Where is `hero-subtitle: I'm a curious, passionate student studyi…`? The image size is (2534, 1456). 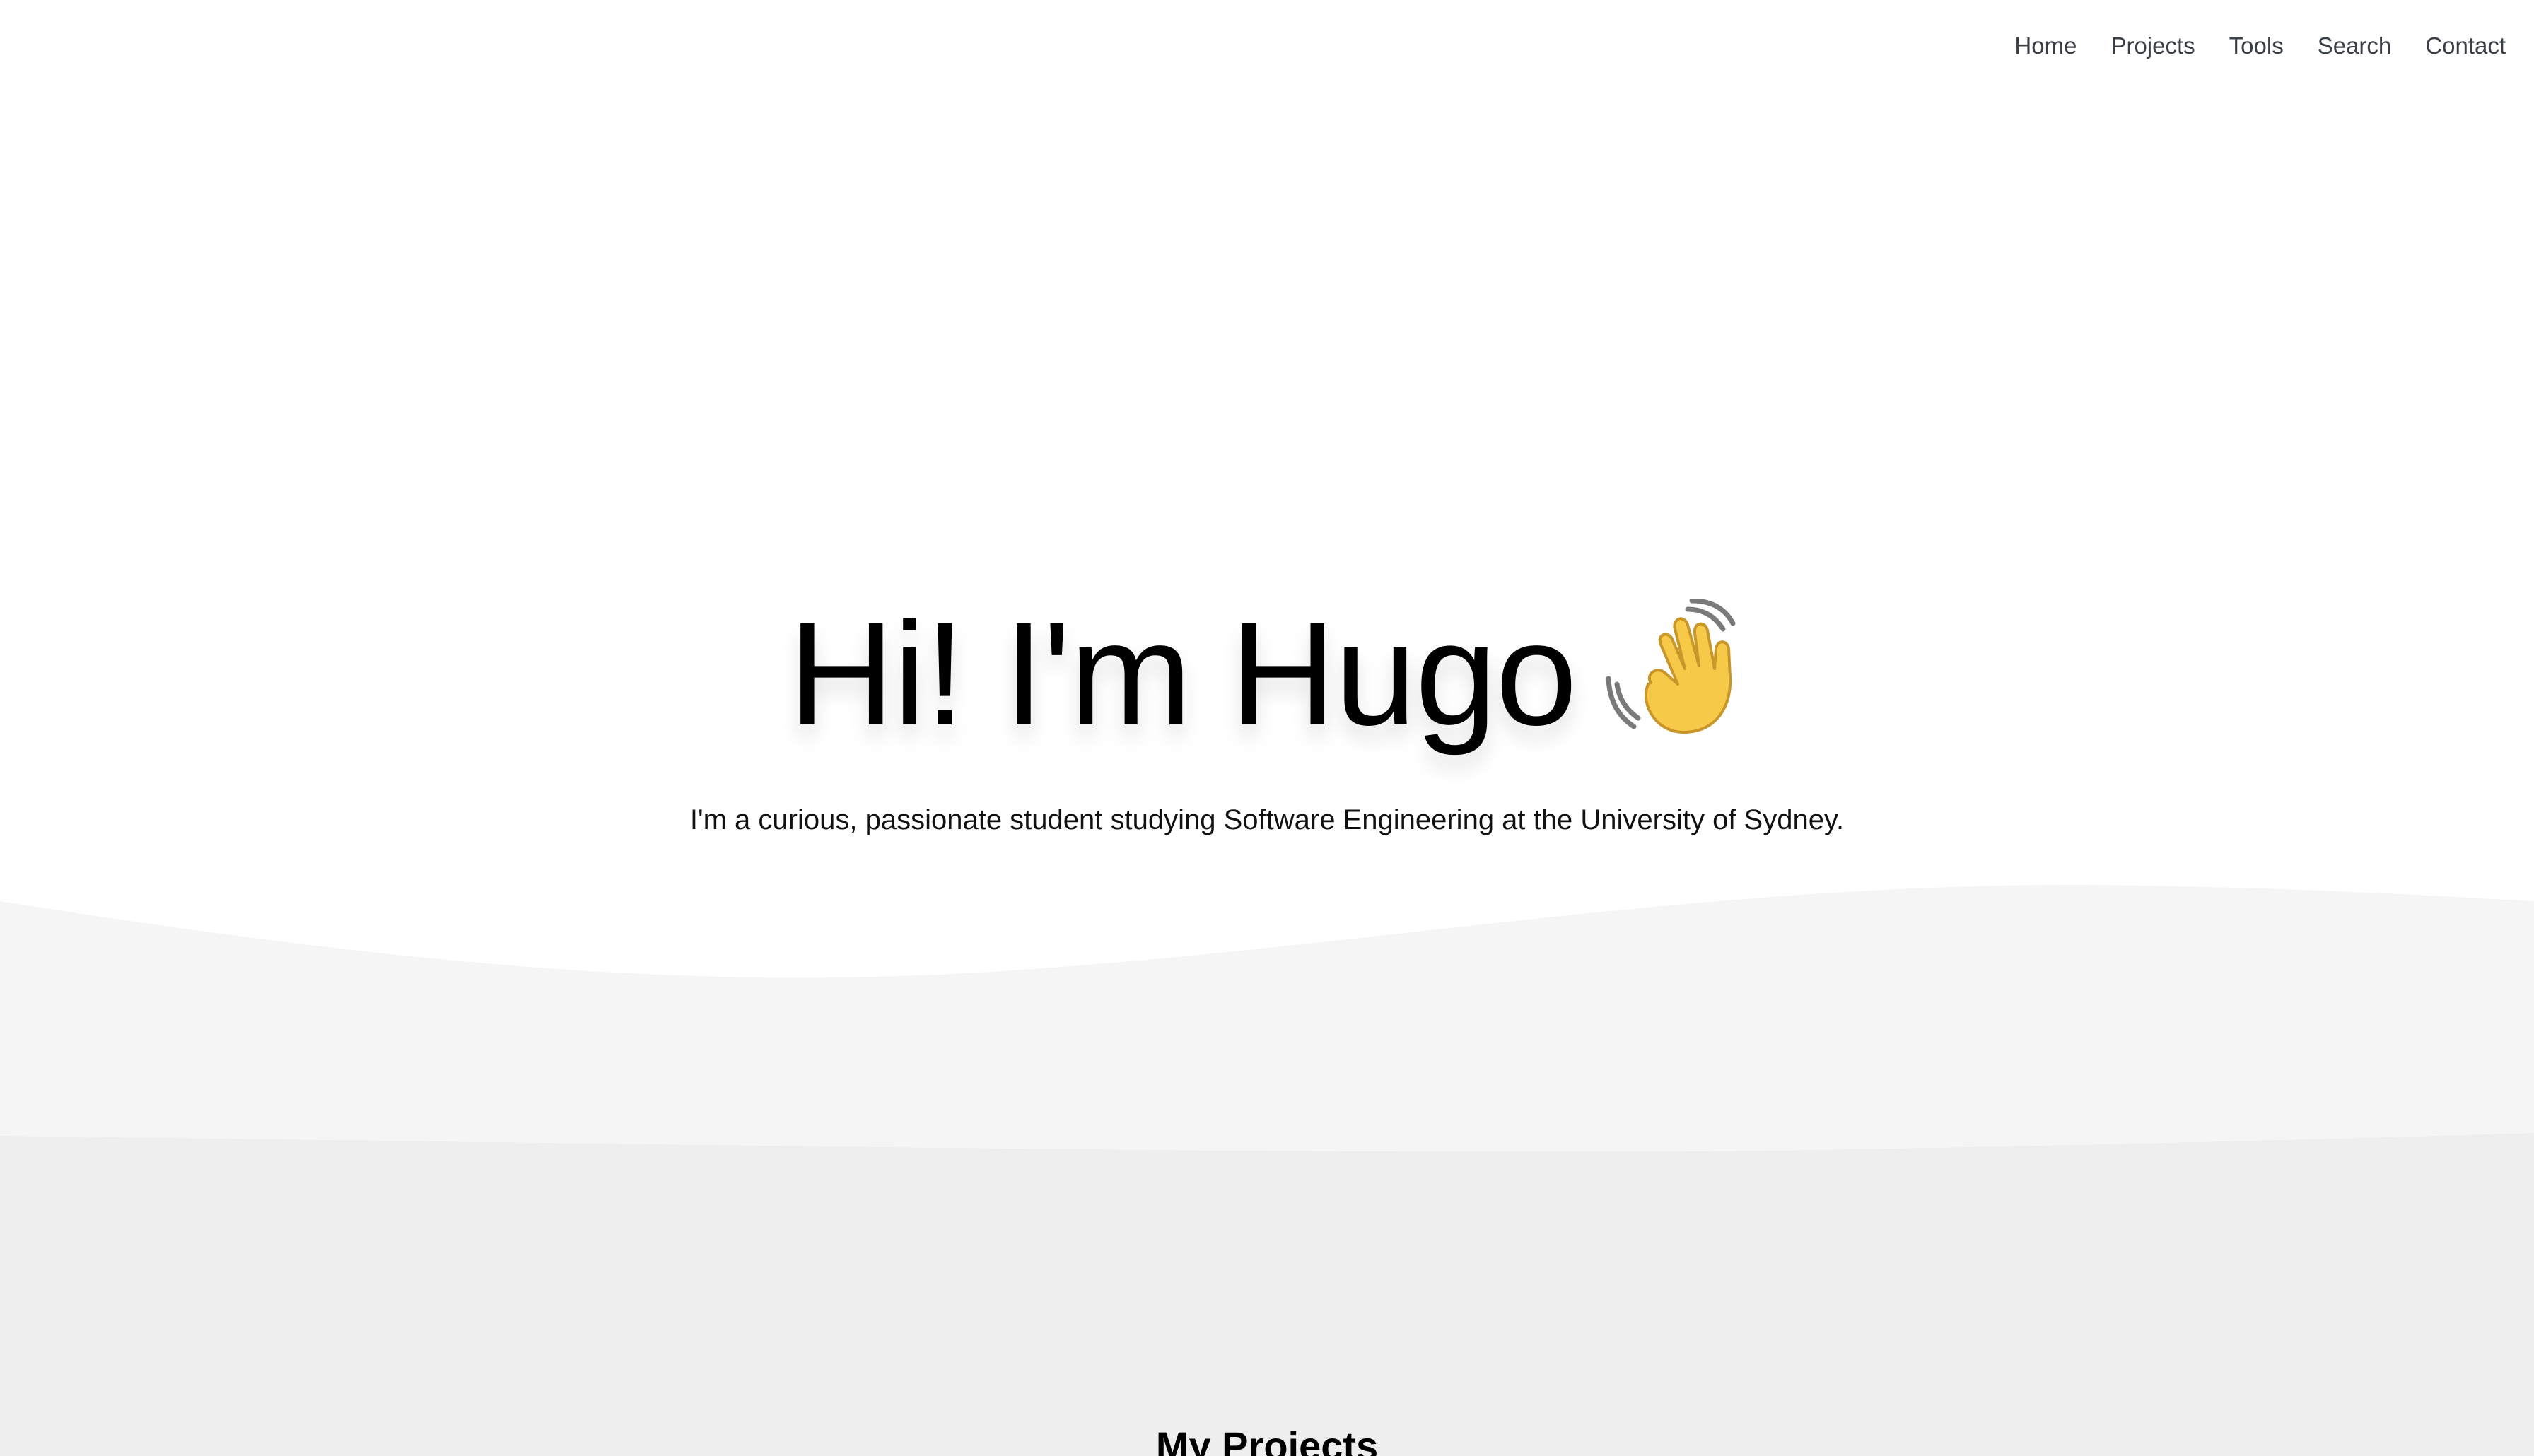
hero-subtitle: I'm a curious, passionate student studyi… is located at coordinates (1267, 820).